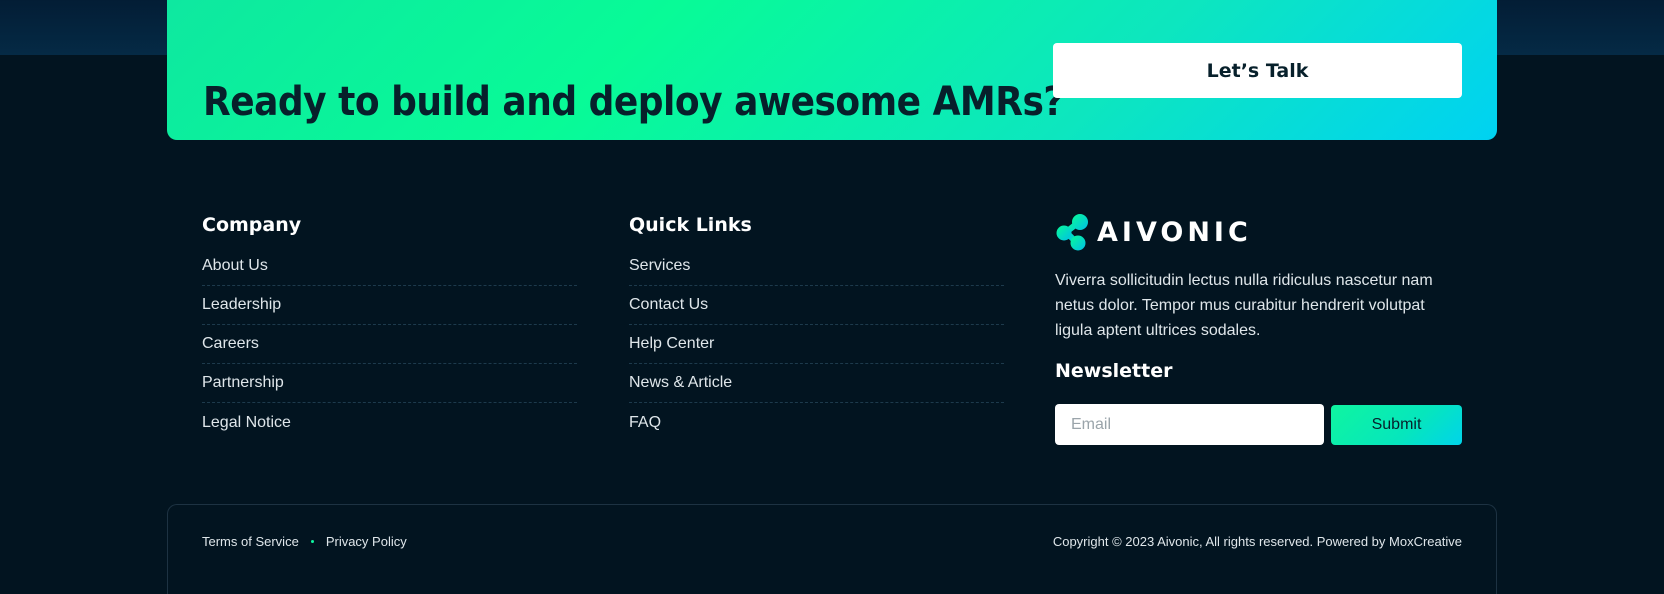 Image resolution: width=1664 pixels, height=594 pixels. I want to click on newsletter-title: Newsletter, so click(1114, 371).